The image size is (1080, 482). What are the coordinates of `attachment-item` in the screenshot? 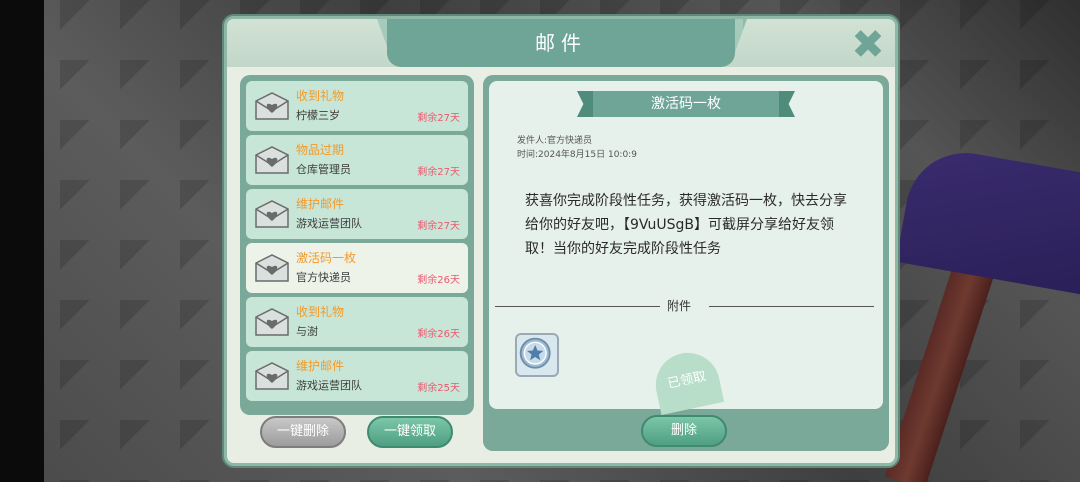 It's located at (537, 355).